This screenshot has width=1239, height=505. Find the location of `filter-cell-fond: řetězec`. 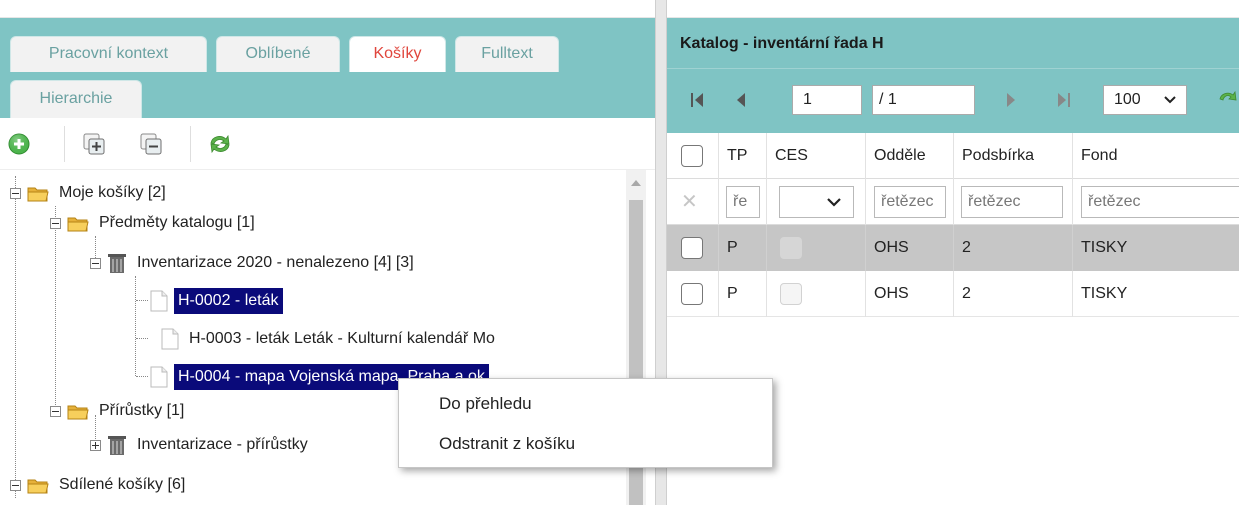

filter-cell-fond: řetězec is located at coordinates (1156, 202).